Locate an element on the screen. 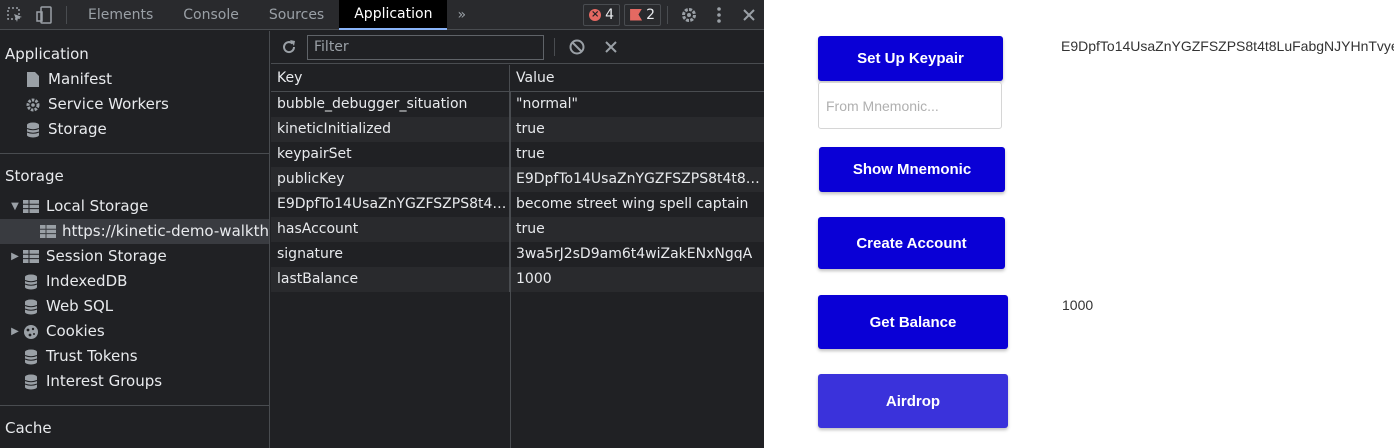  show-mnemonic-button: Show Mnemonic is located at coordinates (912, 169).